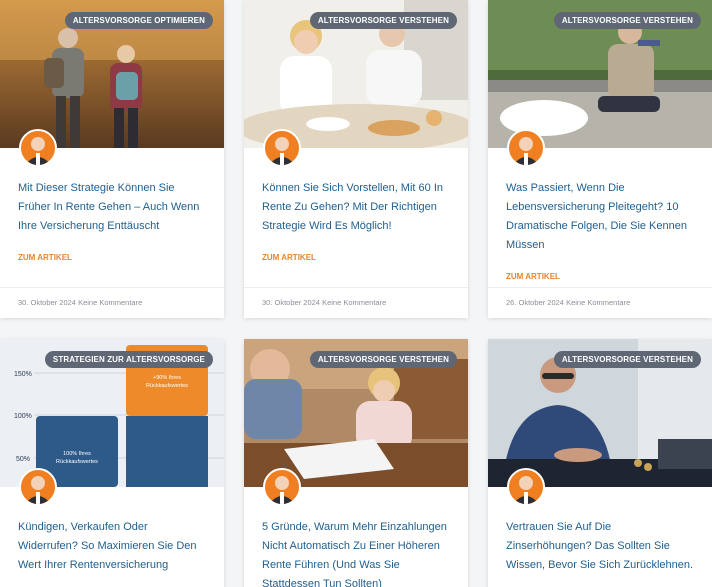 The width and height of the screenshot is (712, 587). I want to click on category-badge: Strategien zur Altersvorsorge, so click(128, 359).